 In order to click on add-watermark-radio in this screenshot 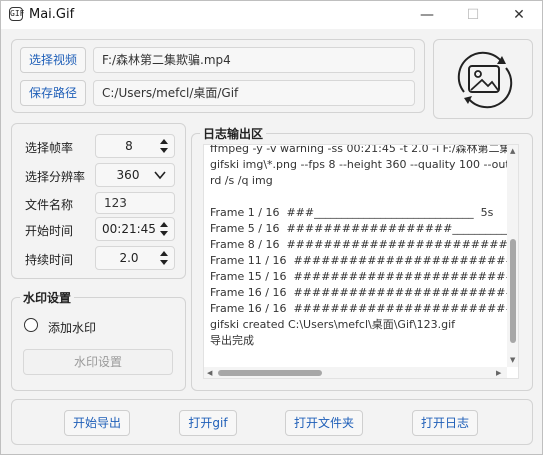, I will do `click(31, 325)`.